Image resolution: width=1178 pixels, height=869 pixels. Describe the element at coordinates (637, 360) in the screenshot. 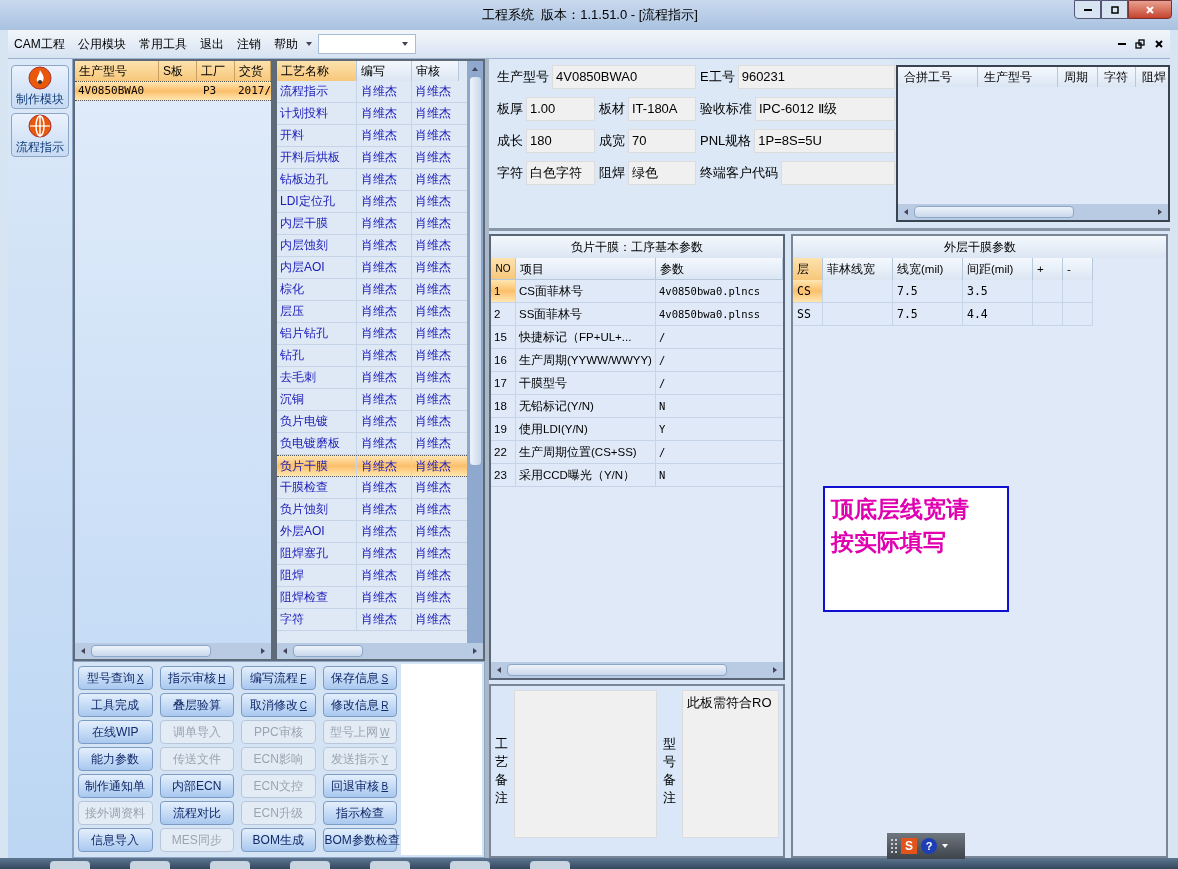

I see `table-row: 16 生产周期(YYWW/WWYY) /` at that location.